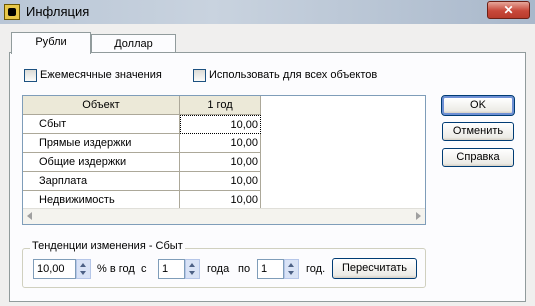 This screenshot has height=306, width=535. I want to click on to-label: по, so click(244, 269).